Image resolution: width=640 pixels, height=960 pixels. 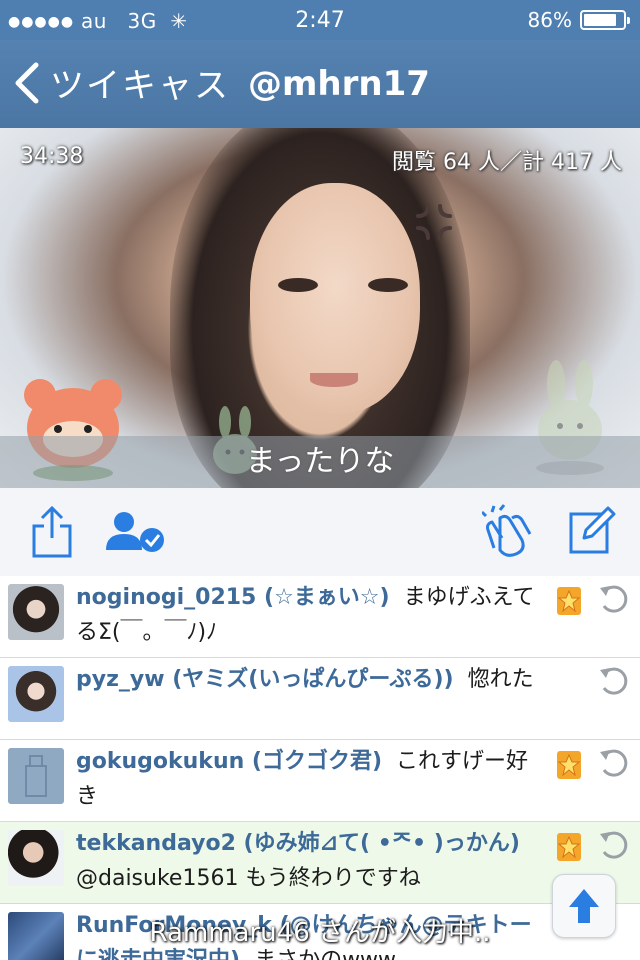 I want to click on compose-icon, so click(x=592, y=530).